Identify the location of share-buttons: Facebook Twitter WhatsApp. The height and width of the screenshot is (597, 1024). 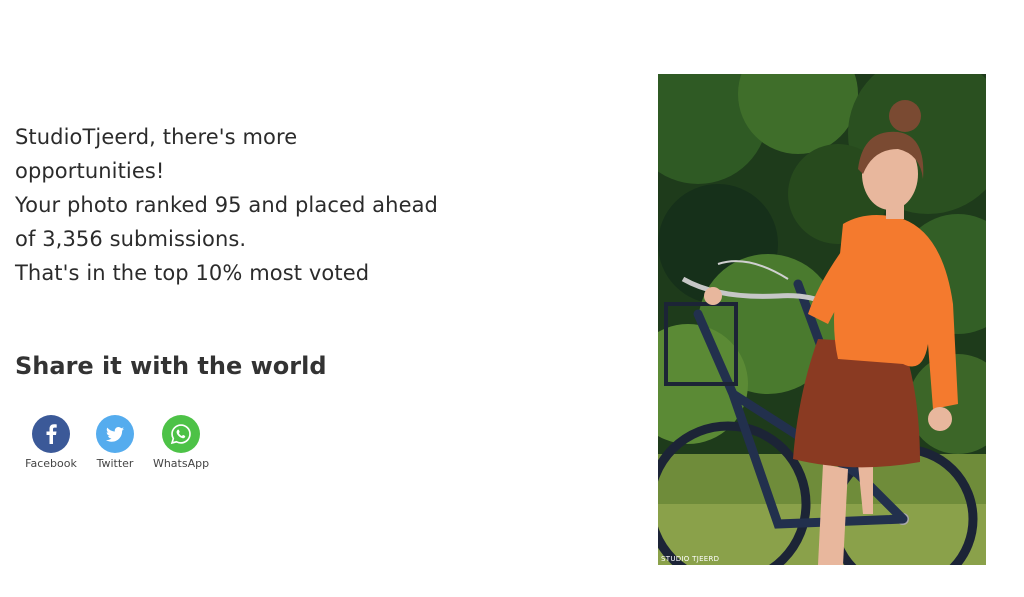
(119, 442).